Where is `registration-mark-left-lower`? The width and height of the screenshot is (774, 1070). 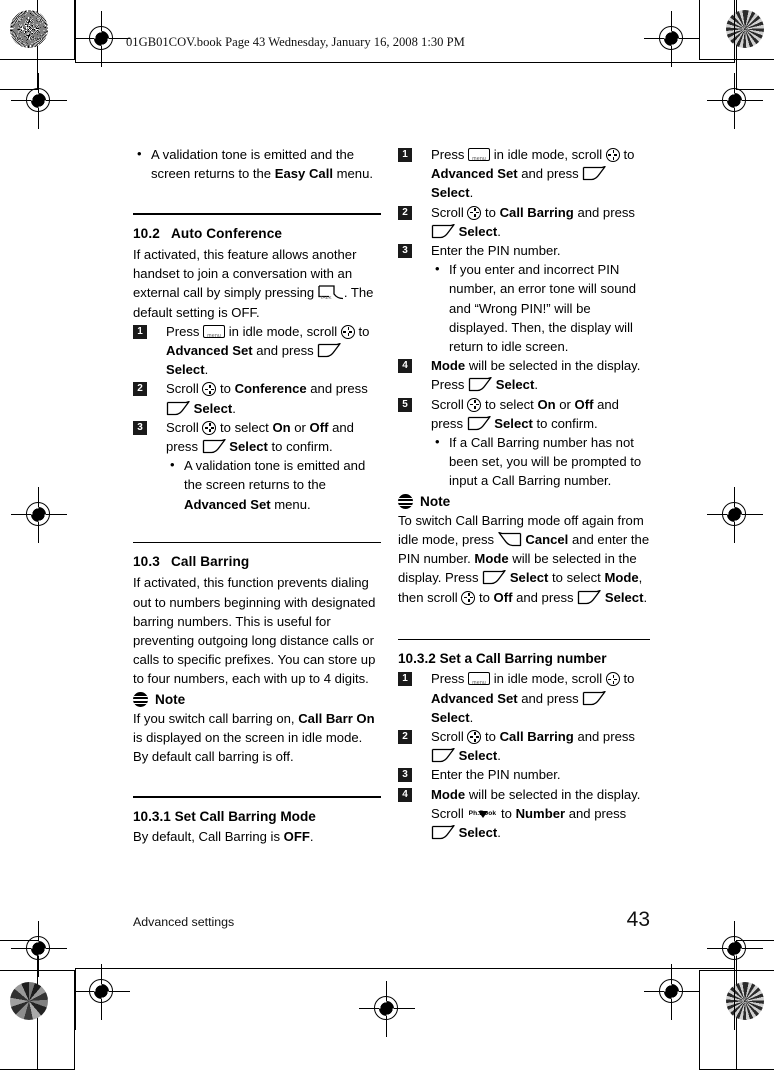 registration-mark-left-lower is located at coordinates (39, 949).